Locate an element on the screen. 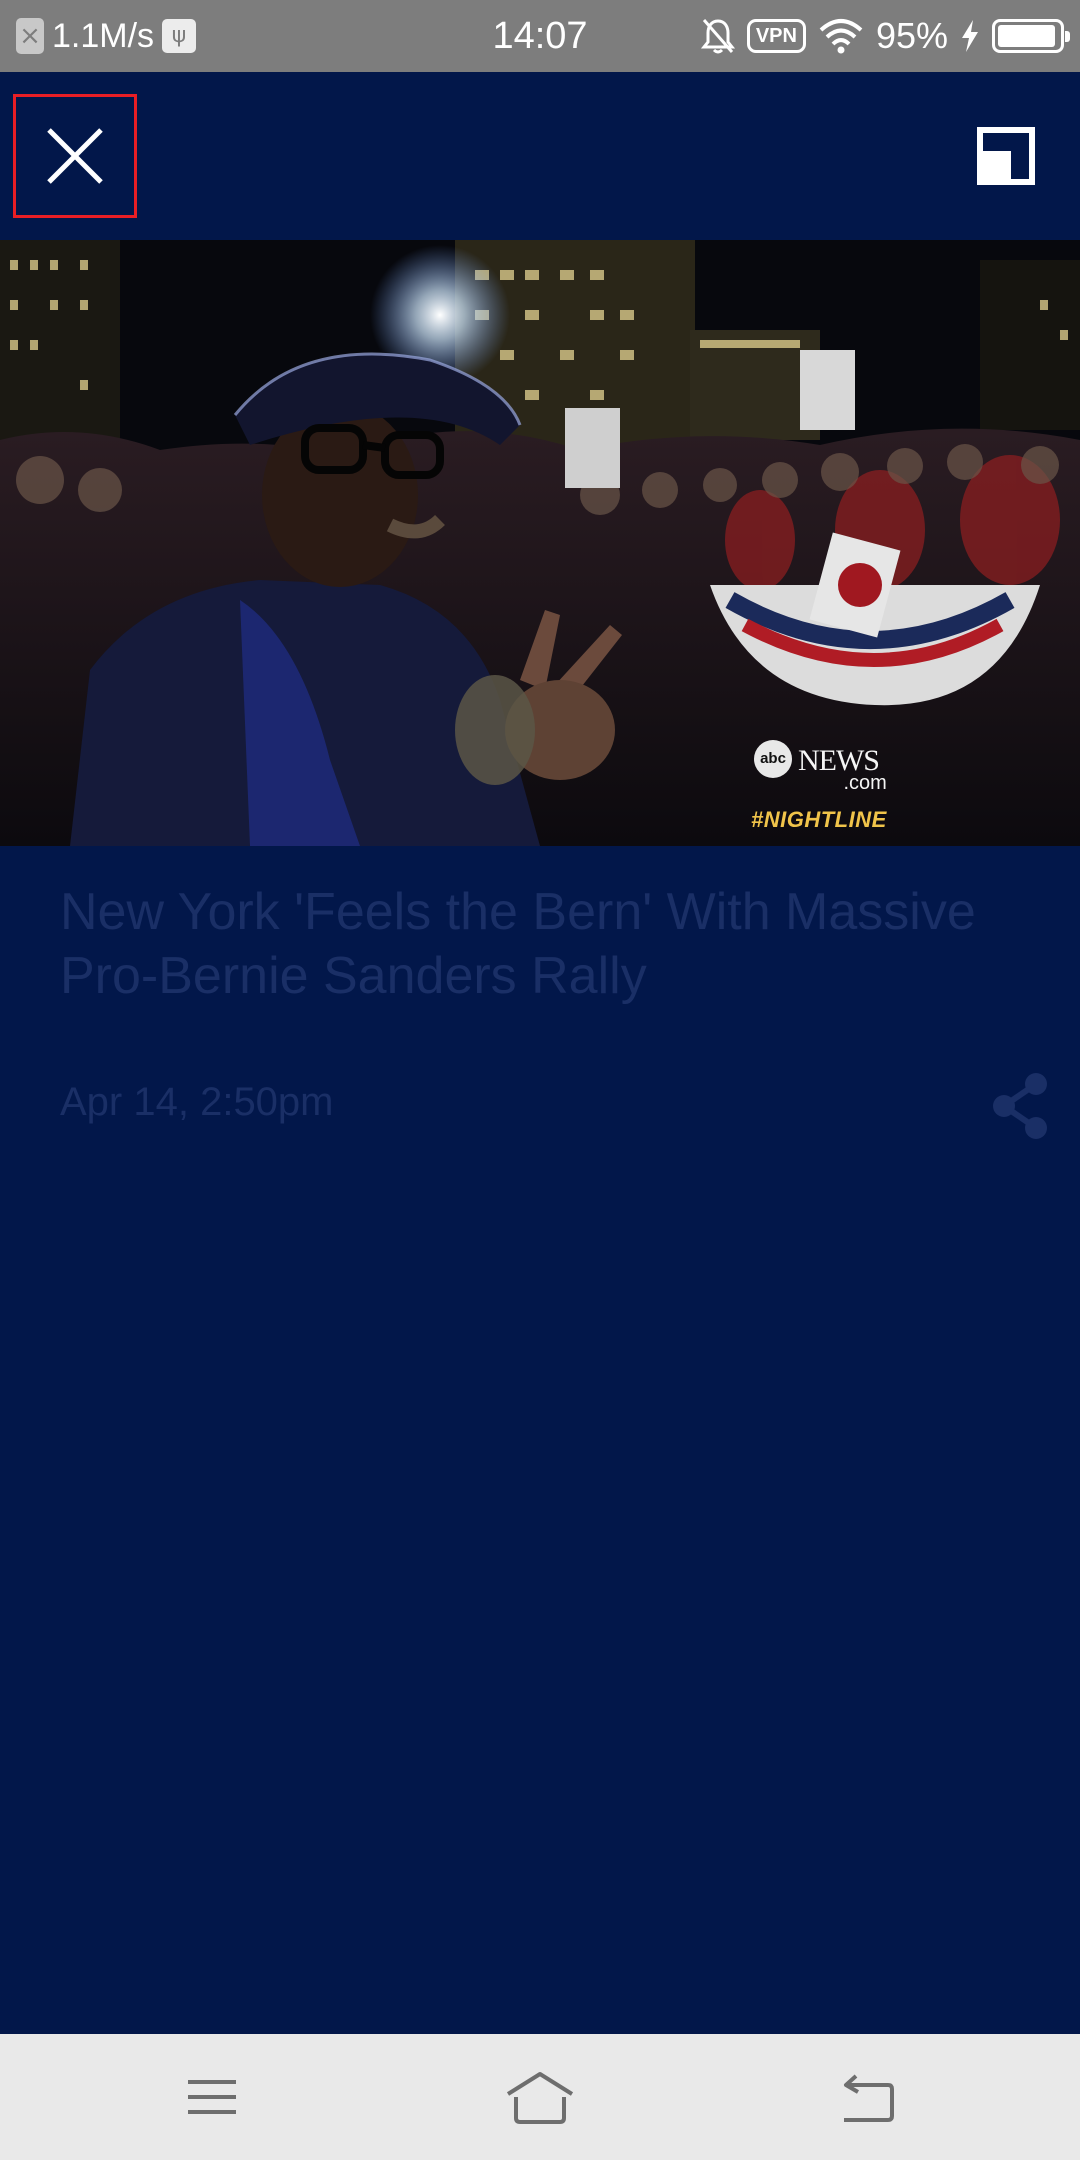 The width and height of the screenshot is (1080, 2160). back-button is located at coordinates (868, 2097).